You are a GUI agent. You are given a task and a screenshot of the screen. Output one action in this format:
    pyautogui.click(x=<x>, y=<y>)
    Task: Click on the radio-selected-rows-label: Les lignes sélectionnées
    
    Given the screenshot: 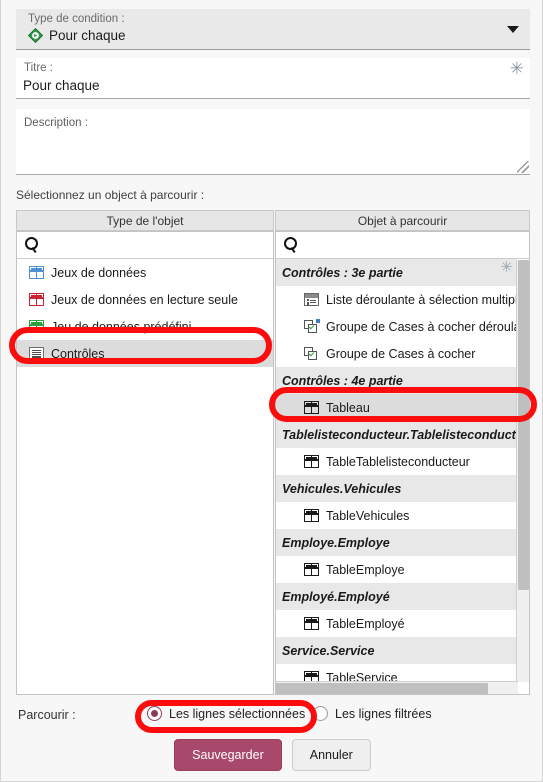 What is the action you would take?
    pyautogui.click(x=237, y=713)
    